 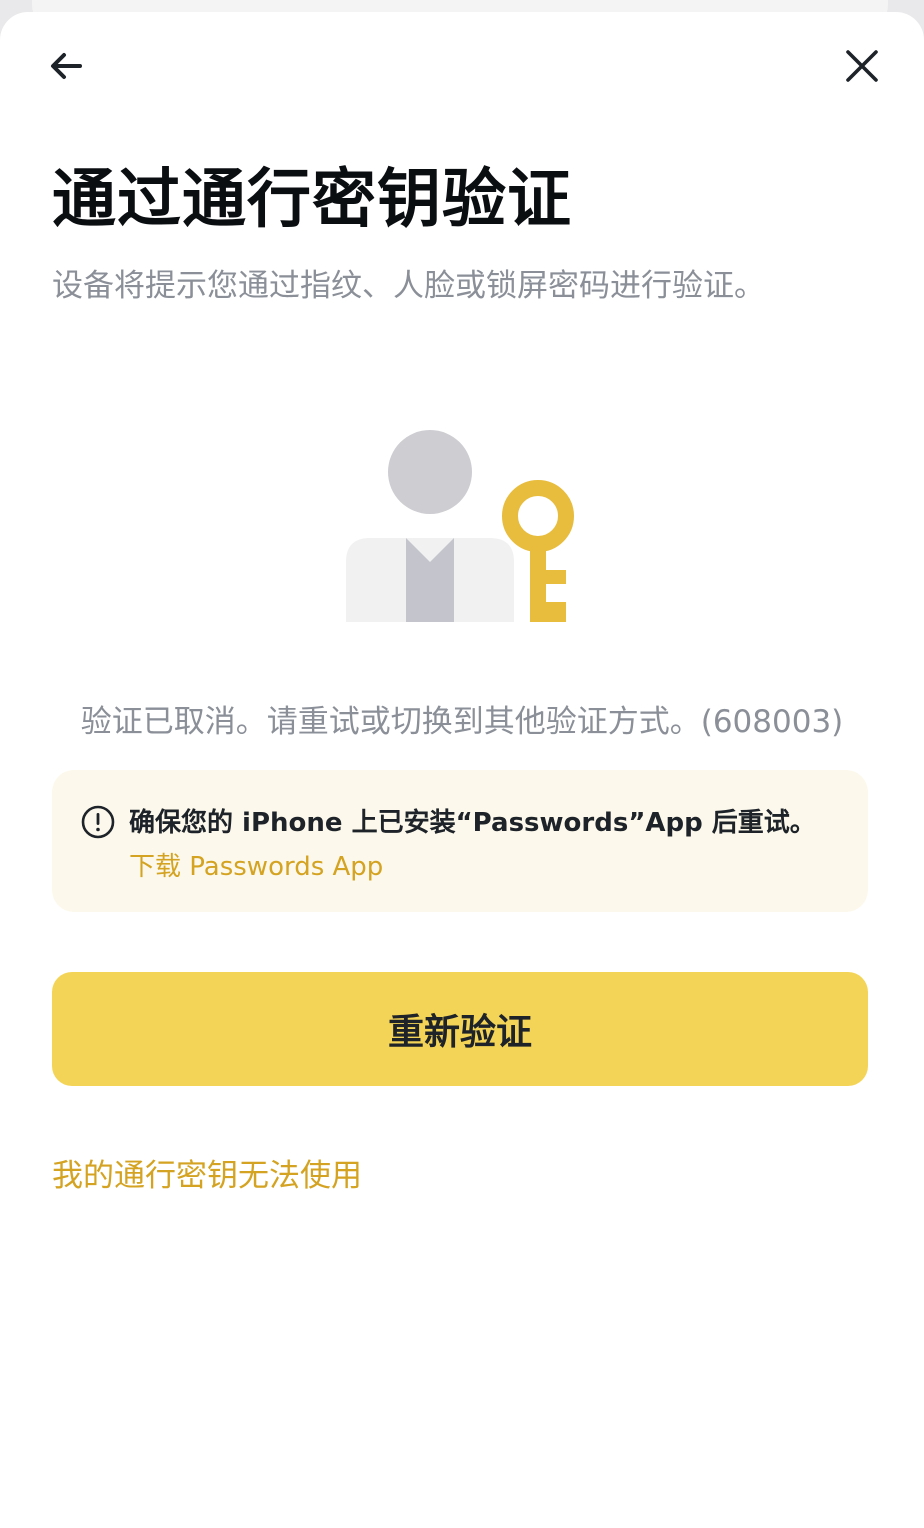 I want to click on user-with-key-illustration, so click(x=460, y=526).